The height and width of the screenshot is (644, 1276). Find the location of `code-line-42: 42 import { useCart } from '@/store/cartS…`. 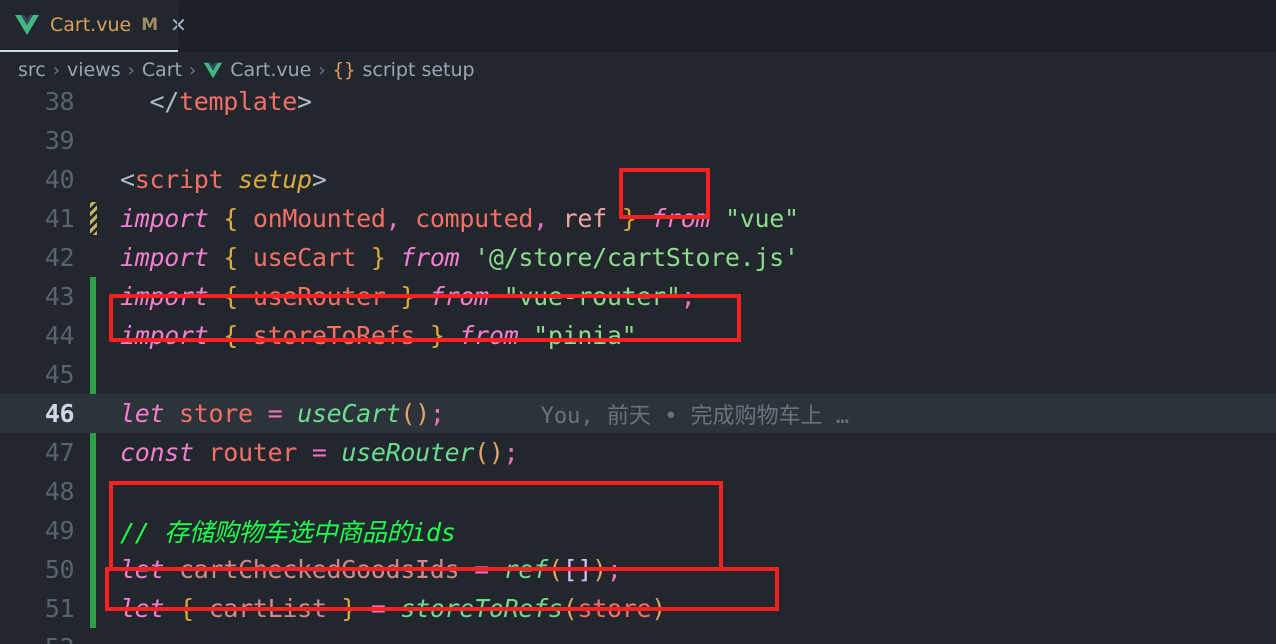

code-line-42: 42 import { useCart } from '@/store/cartS… is located at coordinates (638, 257).